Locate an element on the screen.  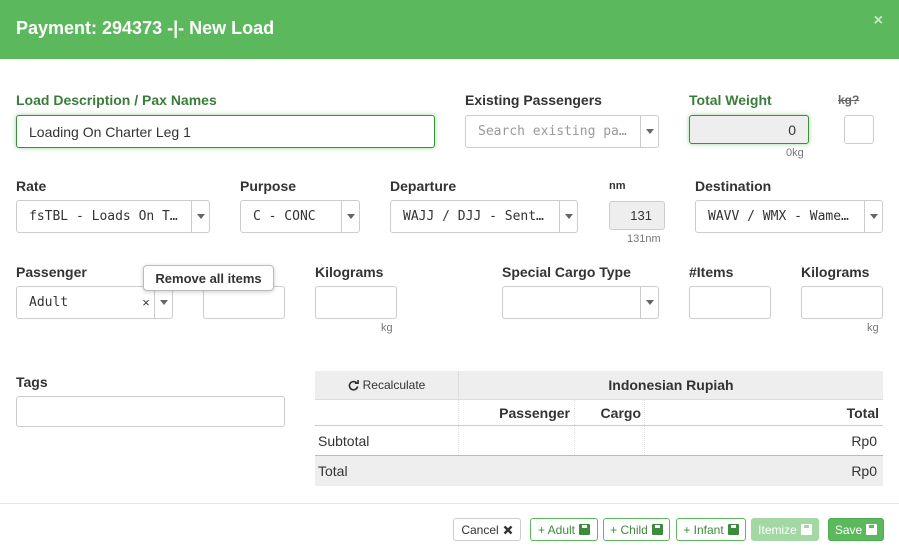
column-total: Total is located at coordinates (862, 412).